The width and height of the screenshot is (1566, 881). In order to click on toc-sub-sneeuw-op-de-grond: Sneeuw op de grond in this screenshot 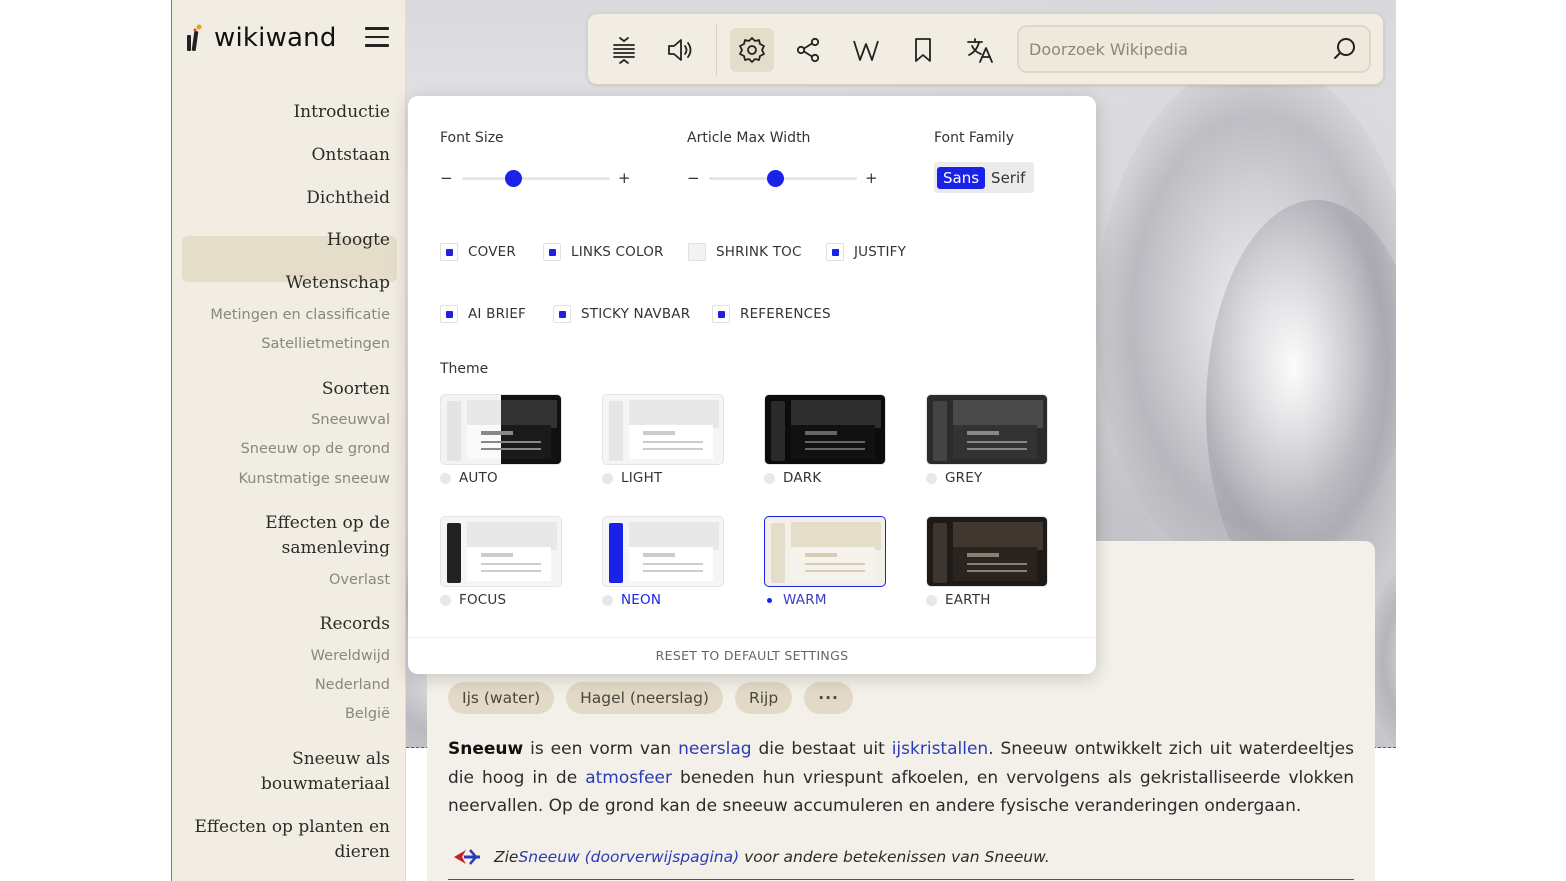, I will do `click(315, 449)`.